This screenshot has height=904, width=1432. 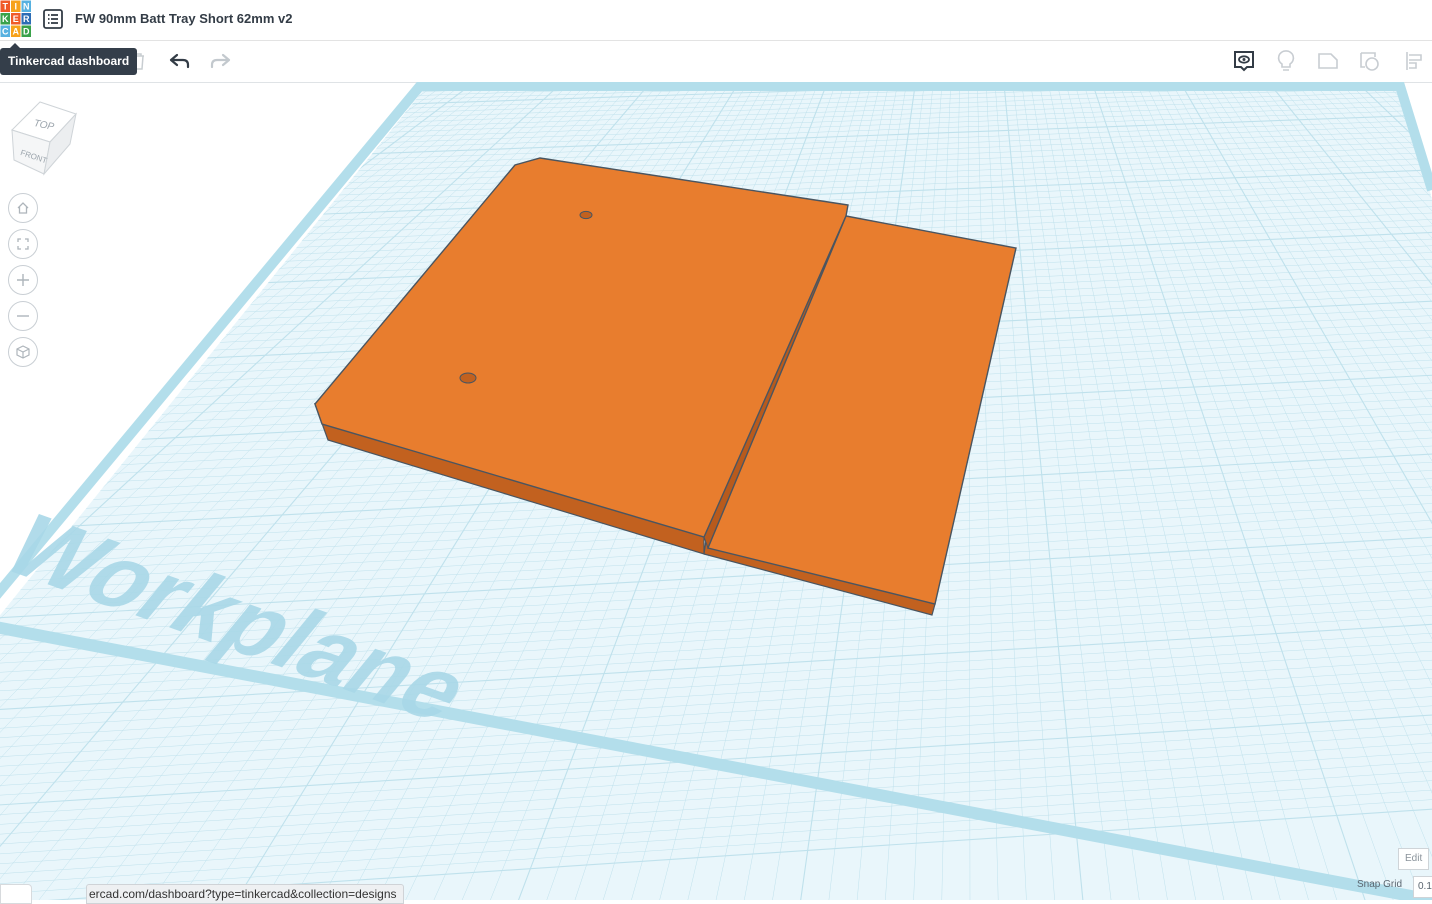 I want to click on note-icon, so click(x=1244, y=61).